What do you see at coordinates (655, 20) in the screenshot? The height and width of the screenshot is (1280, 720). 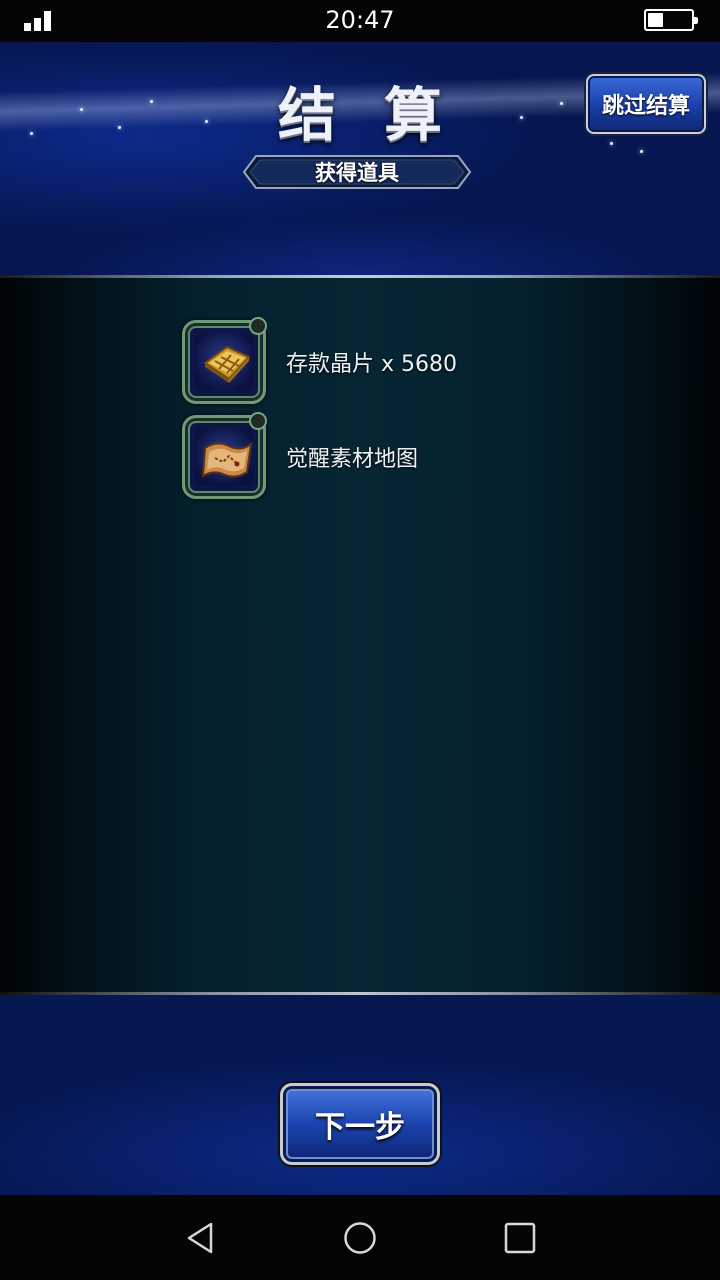 I see `battery-level` at bounding box center [655, 20].